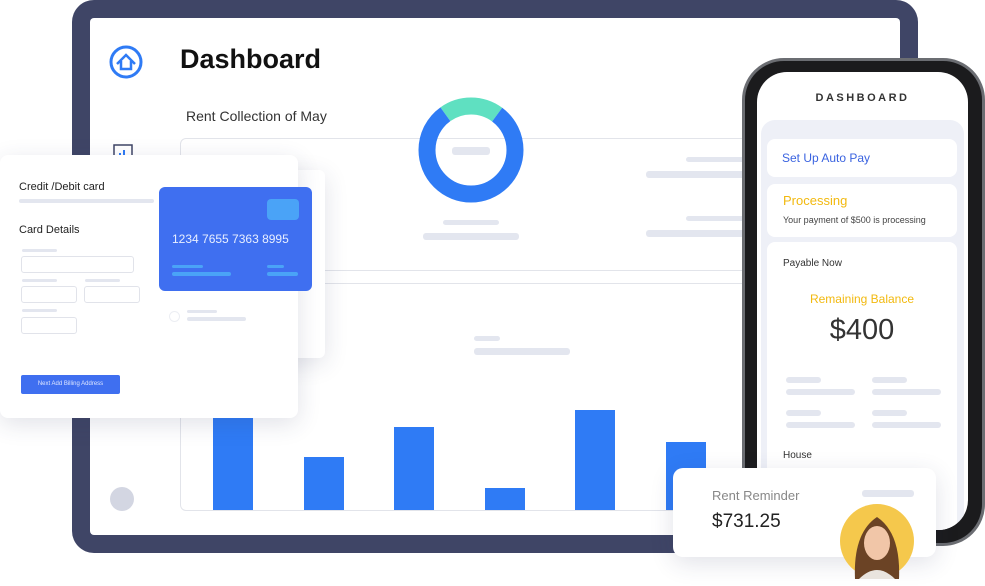  What do you see at coordinates (812, 263) in the screenshot?
I see `payable-now-label: Payable Now` at bounding box center [812, 263].